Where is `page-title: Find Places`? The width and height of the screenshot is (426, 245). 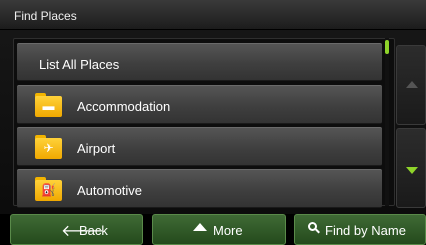 page-title: Find Places is located at coordinates (45, 16).